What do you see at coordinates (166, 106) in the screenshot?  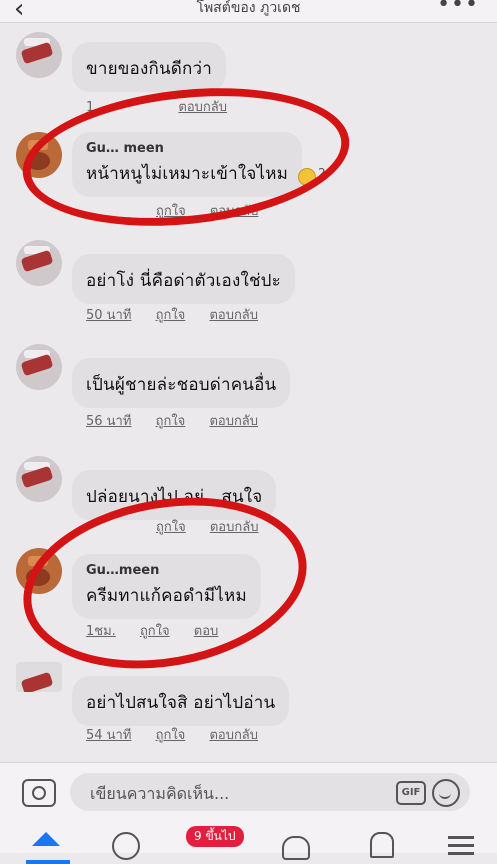 I see `comment-meta: 1 ตอบกลับ` at bounding box center [166, 106].